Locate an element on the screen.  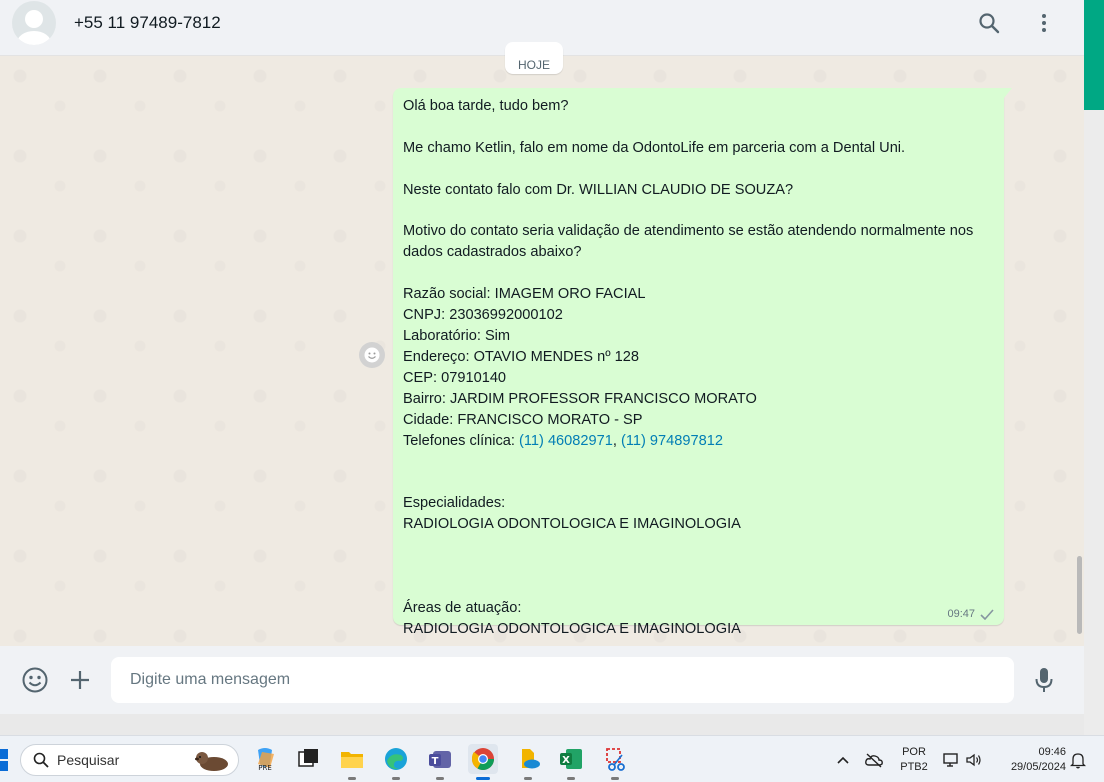
message-input is located at coordinates (562, 680).